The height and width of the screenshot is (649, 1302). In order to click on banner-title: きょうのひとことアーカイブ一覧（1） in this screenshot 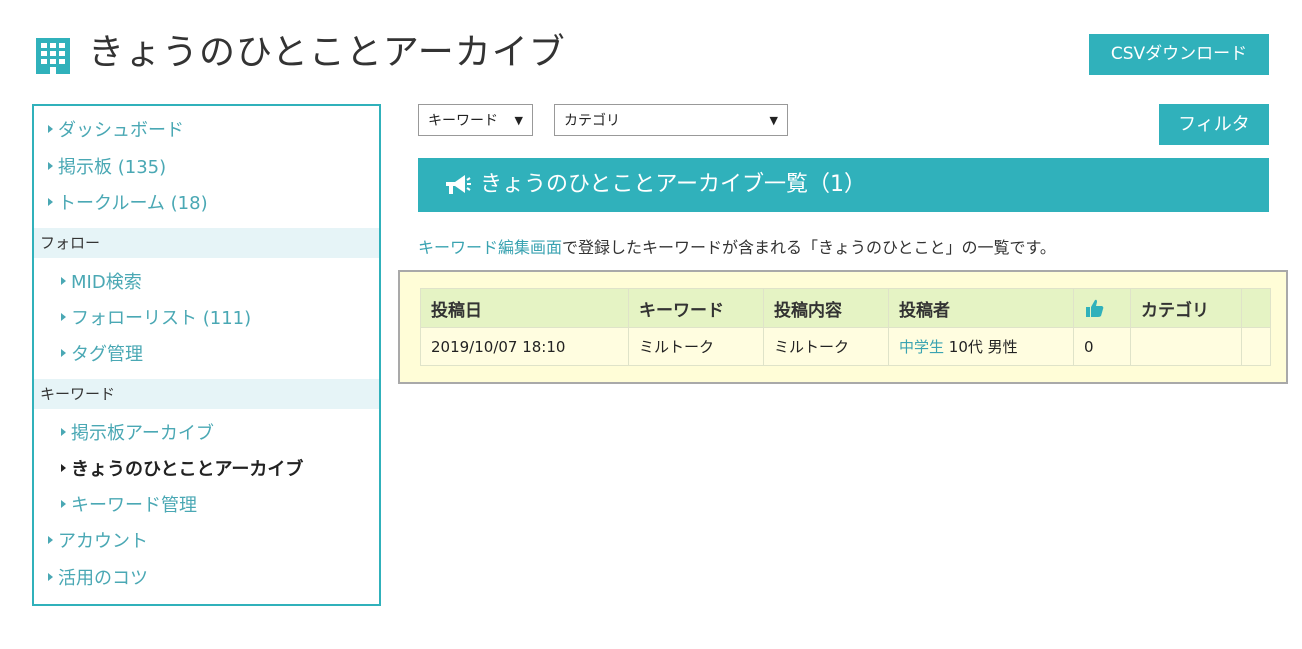, I will do `click(673, 184)`.